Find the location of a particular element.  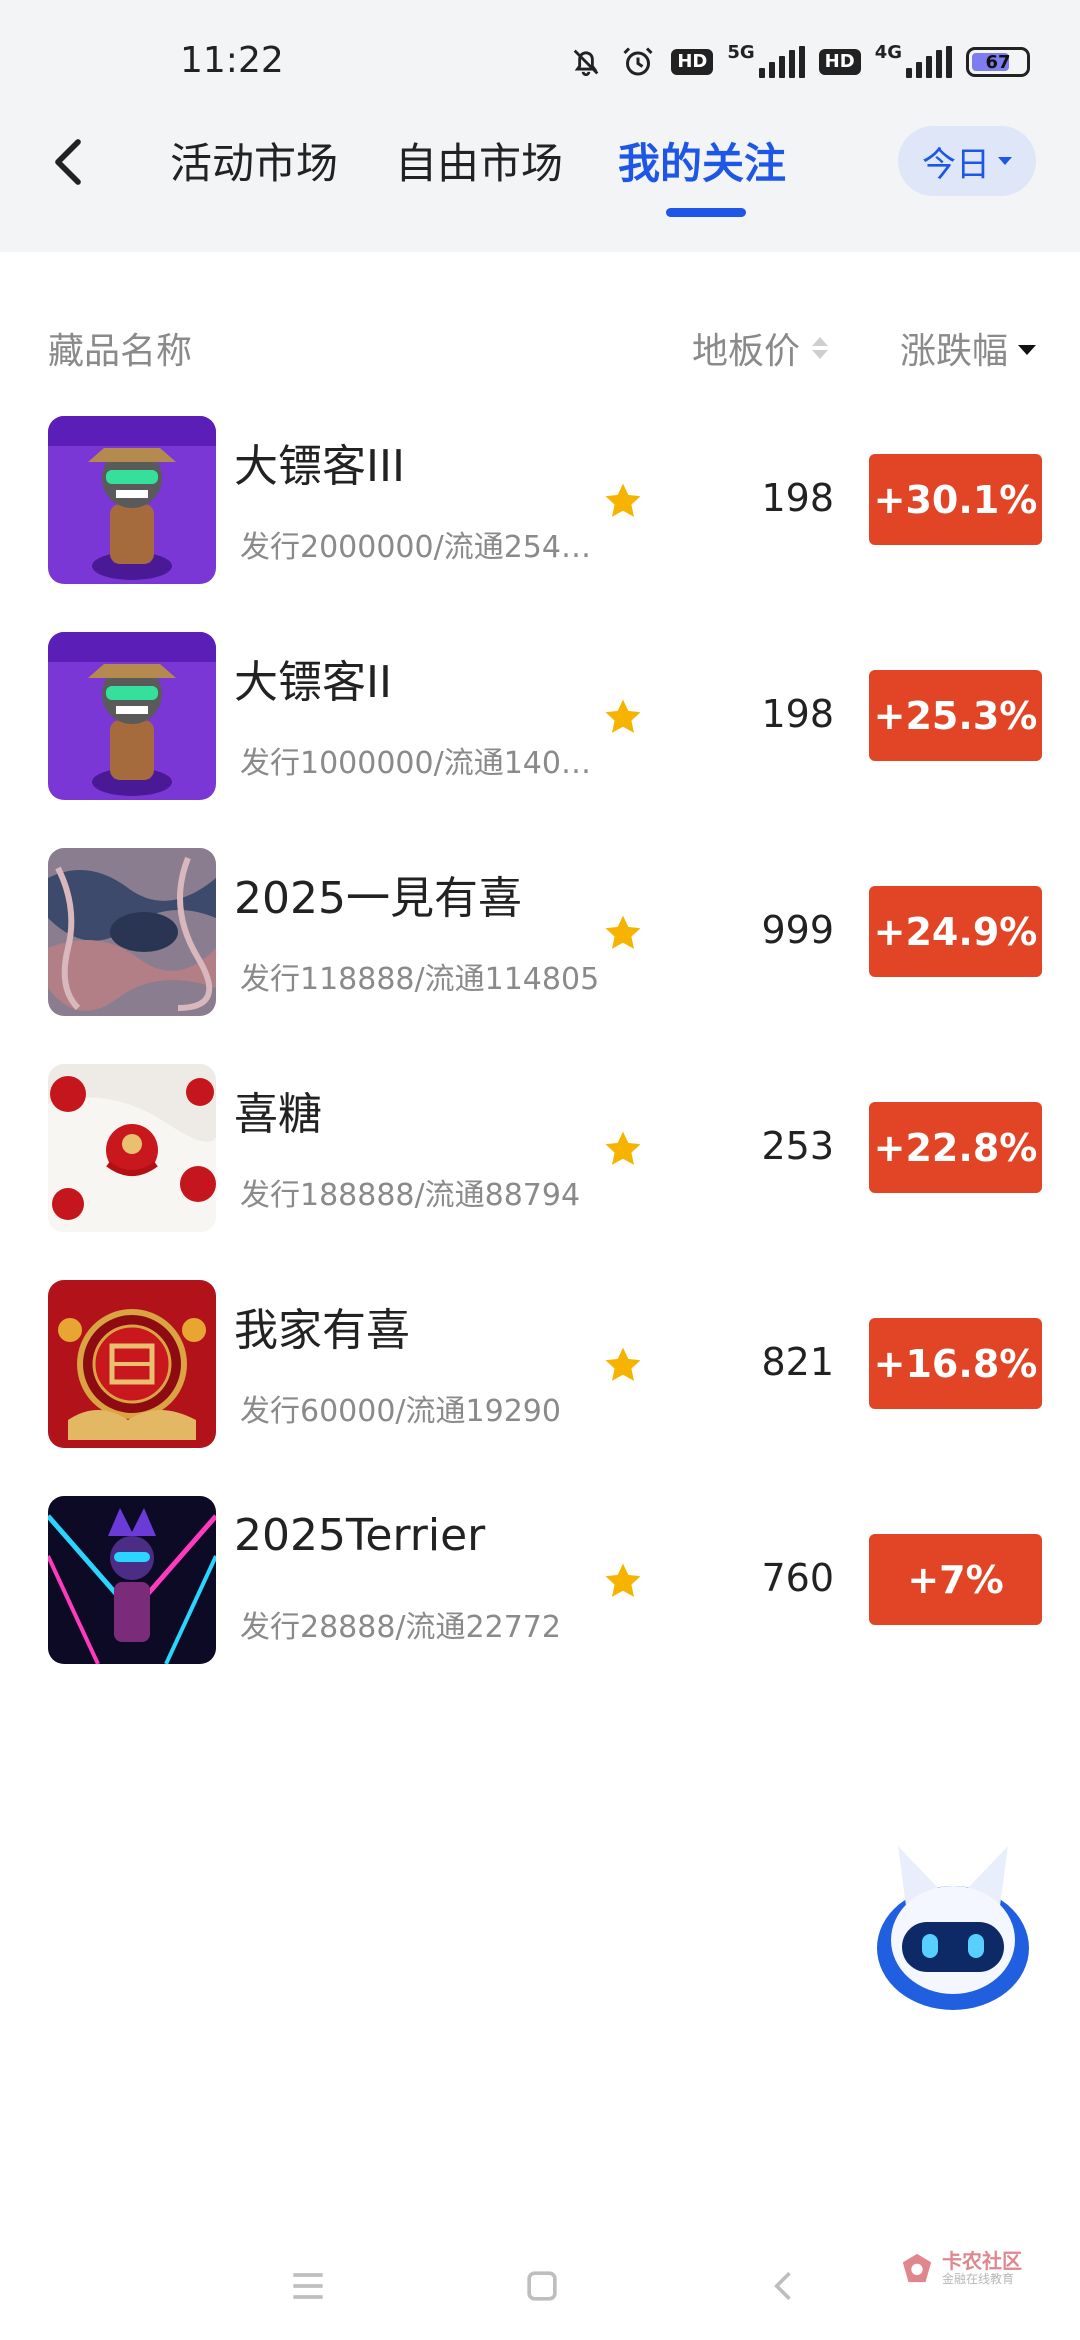

item-title: 大镖客II is located at coordinates (313, 682).